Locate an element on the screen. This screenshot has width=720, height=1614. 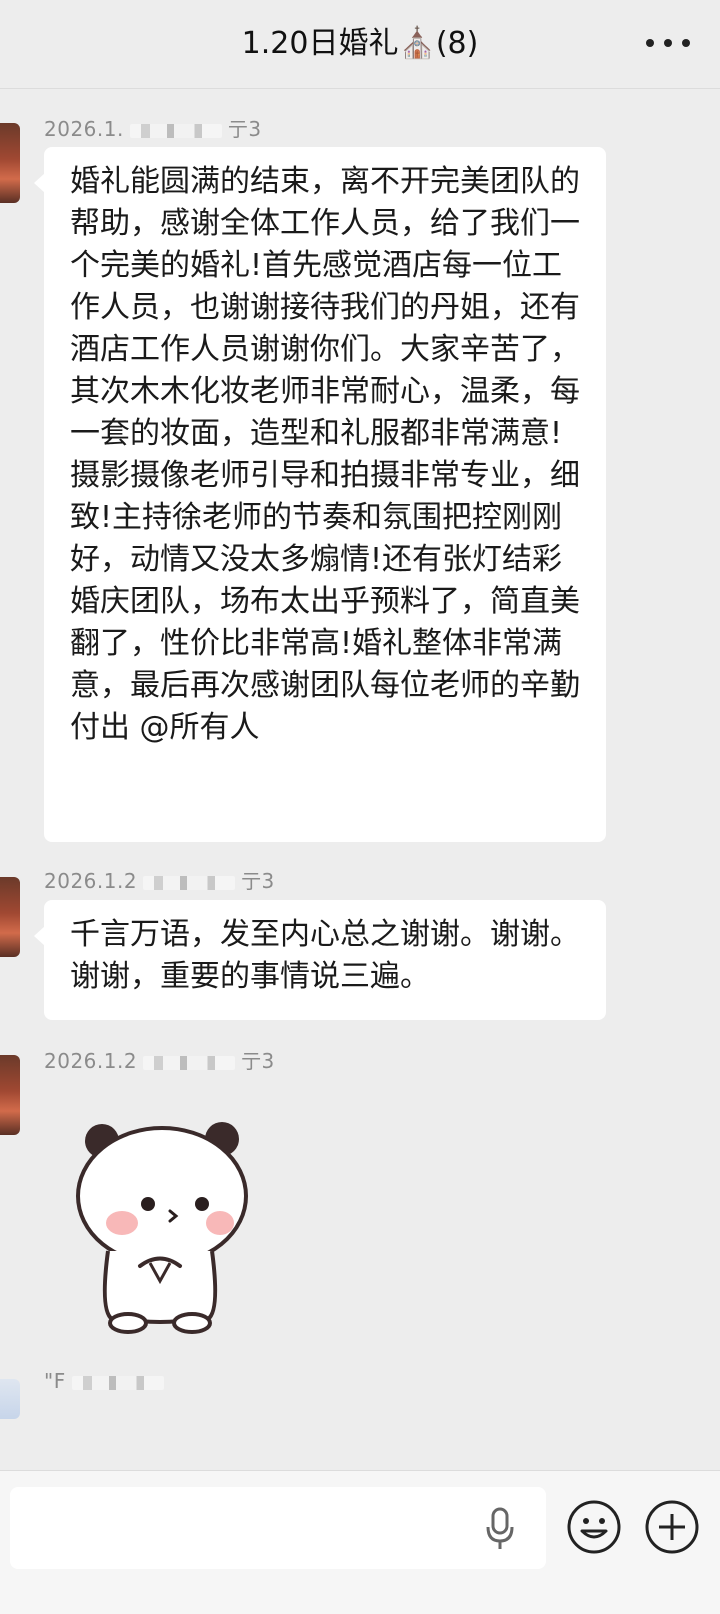
message-input is located at coordinates (278, 1528).